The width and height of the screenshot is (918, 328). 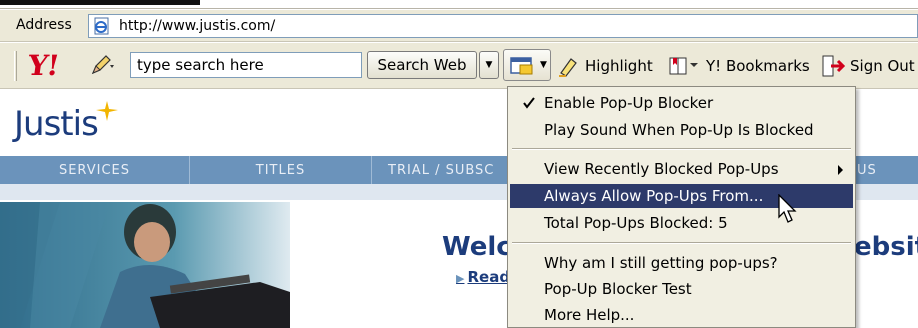 I want to click on menu-item-play-sound: Play Sound When Pop-Up Is Blocked, so click(x=681, y=130).